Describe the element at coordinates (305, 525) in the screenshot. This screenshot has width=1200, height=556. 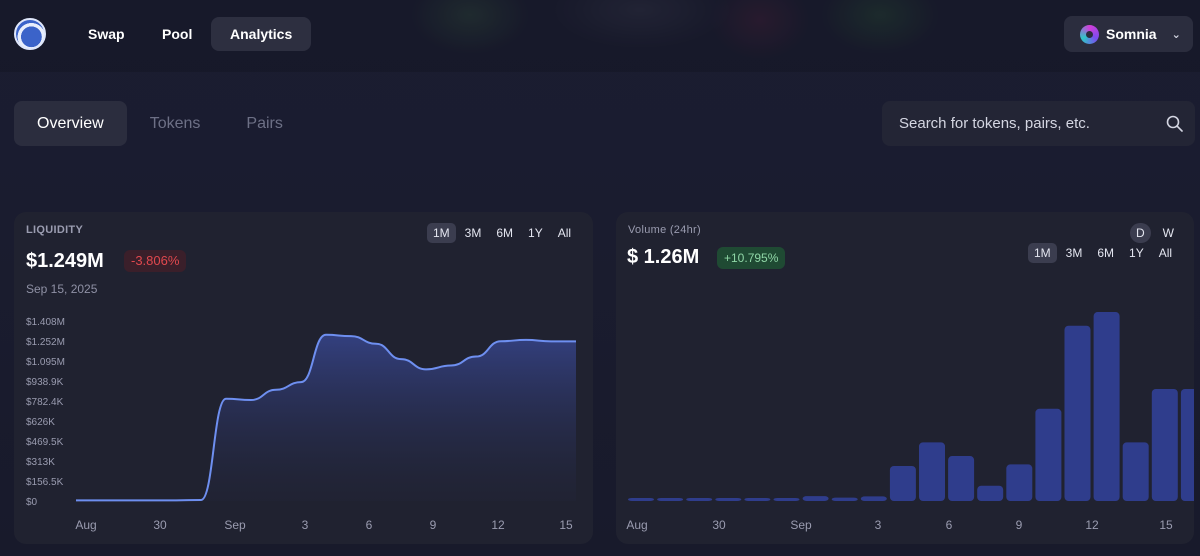
I see `liquidity-x-tick: 3` at that location.